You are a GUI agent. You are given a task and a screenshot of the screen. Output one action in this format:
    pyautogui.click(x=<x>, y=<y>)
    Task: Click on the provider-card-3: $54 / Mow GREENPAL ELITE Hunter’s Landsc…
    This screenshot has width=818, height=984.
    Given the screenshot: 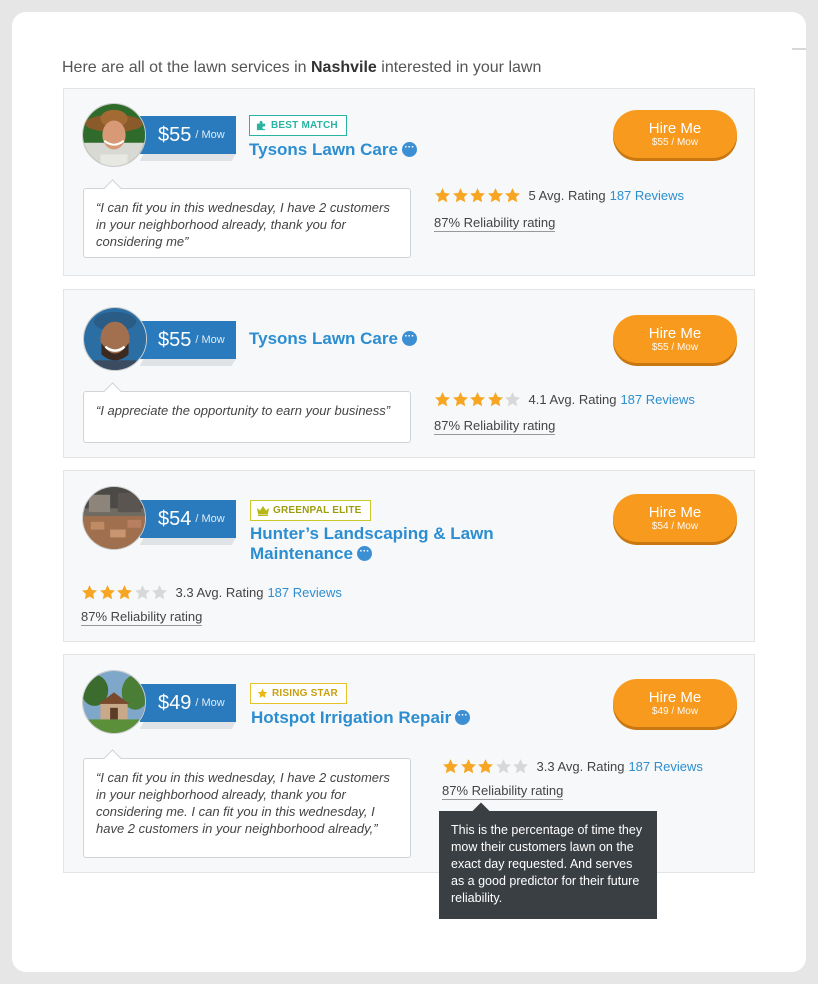 What is the action you would take?
    pyautogui.click(x=409, y=556)
    